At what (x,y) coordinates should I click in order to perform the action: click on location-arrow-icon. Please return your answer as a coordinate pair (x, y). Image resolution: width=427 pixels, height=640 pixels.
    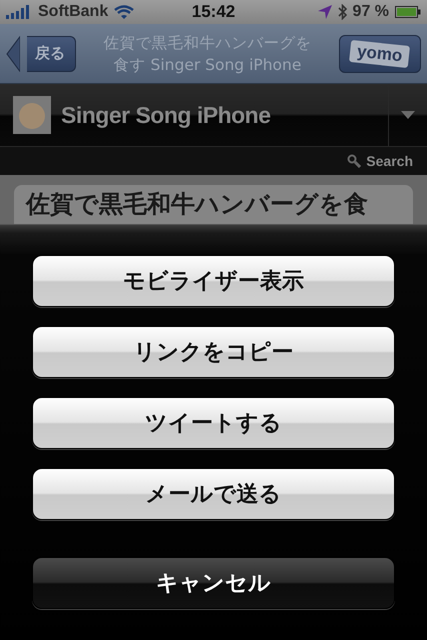
    Looking at the image, I should click on (325, 12).